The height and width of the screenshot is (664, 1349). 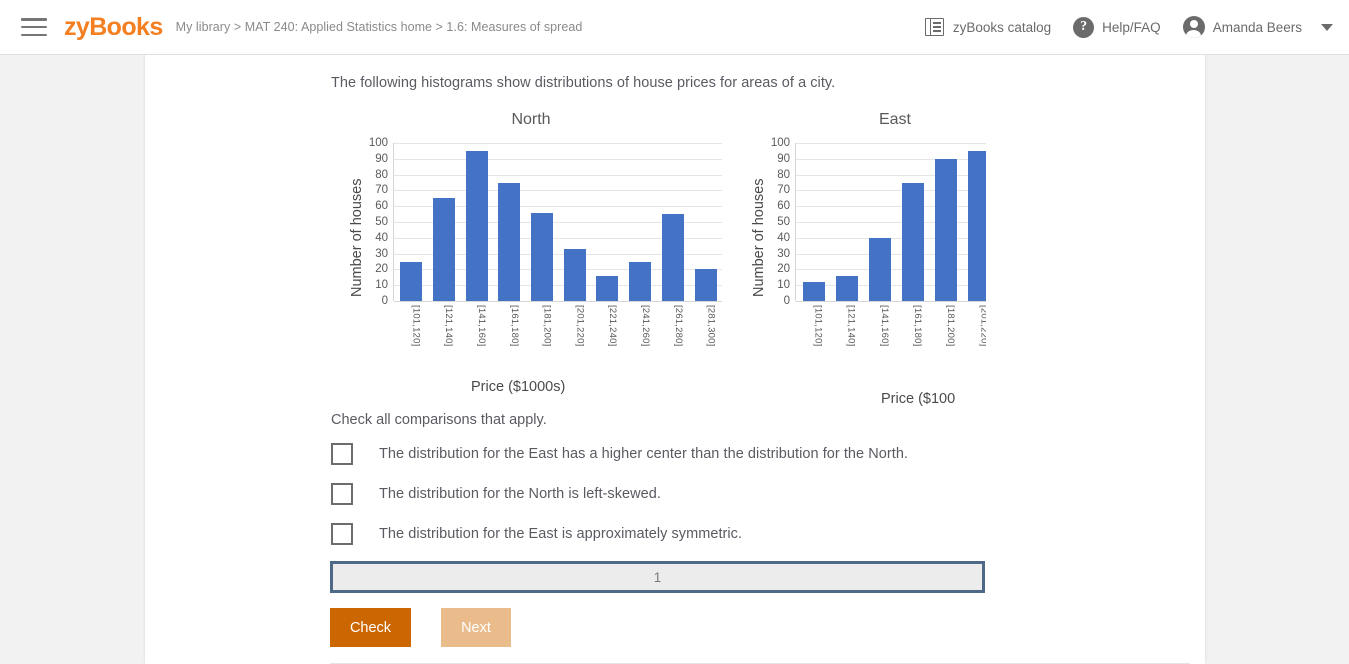 I want to click on zybooks-logo: zyBooks, so click(x=113, y=26).